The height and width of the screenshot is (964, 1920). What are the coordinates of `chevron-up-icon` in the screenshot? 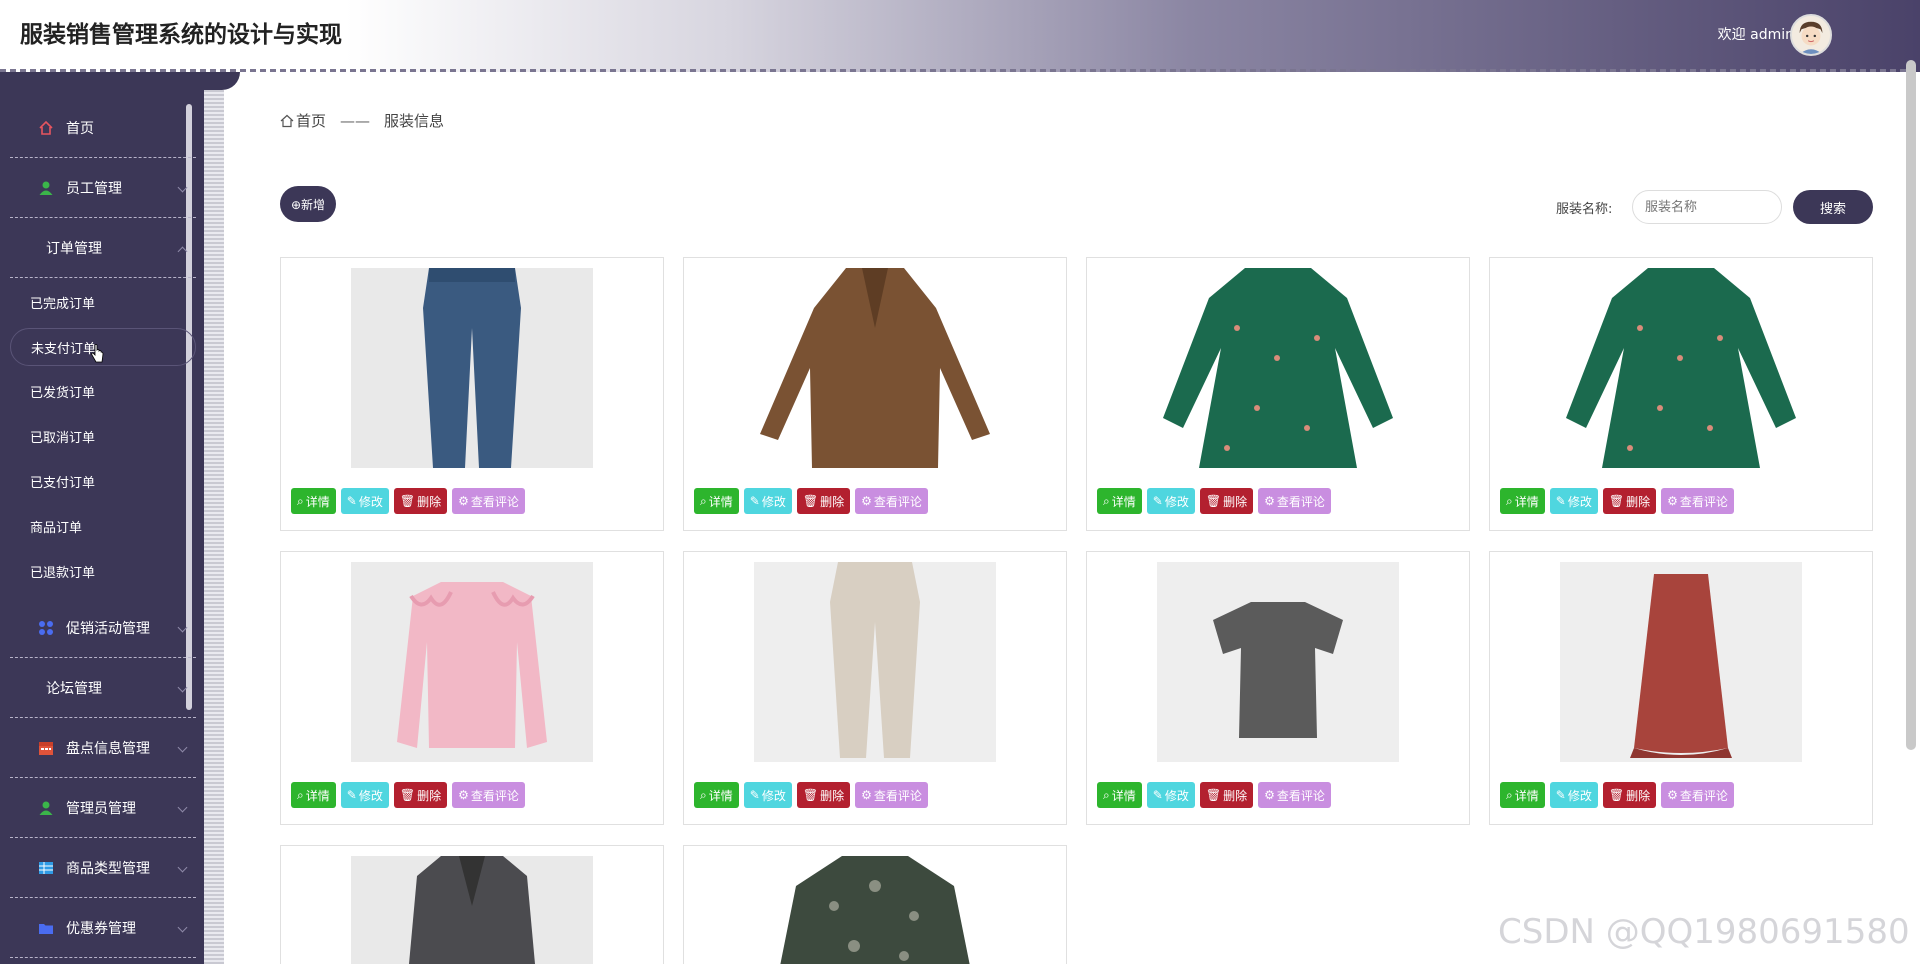 It's located at (182, 251).